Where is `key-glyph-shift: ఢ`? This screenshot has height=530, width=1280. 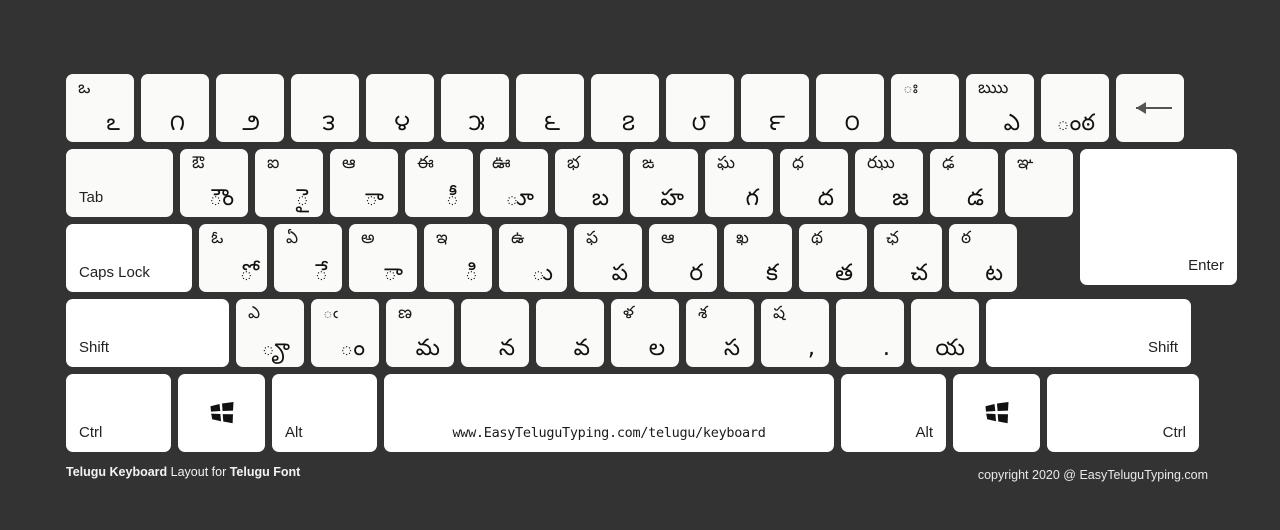 key-glyph-shift: ఢ is located at coordinates (948, 163).